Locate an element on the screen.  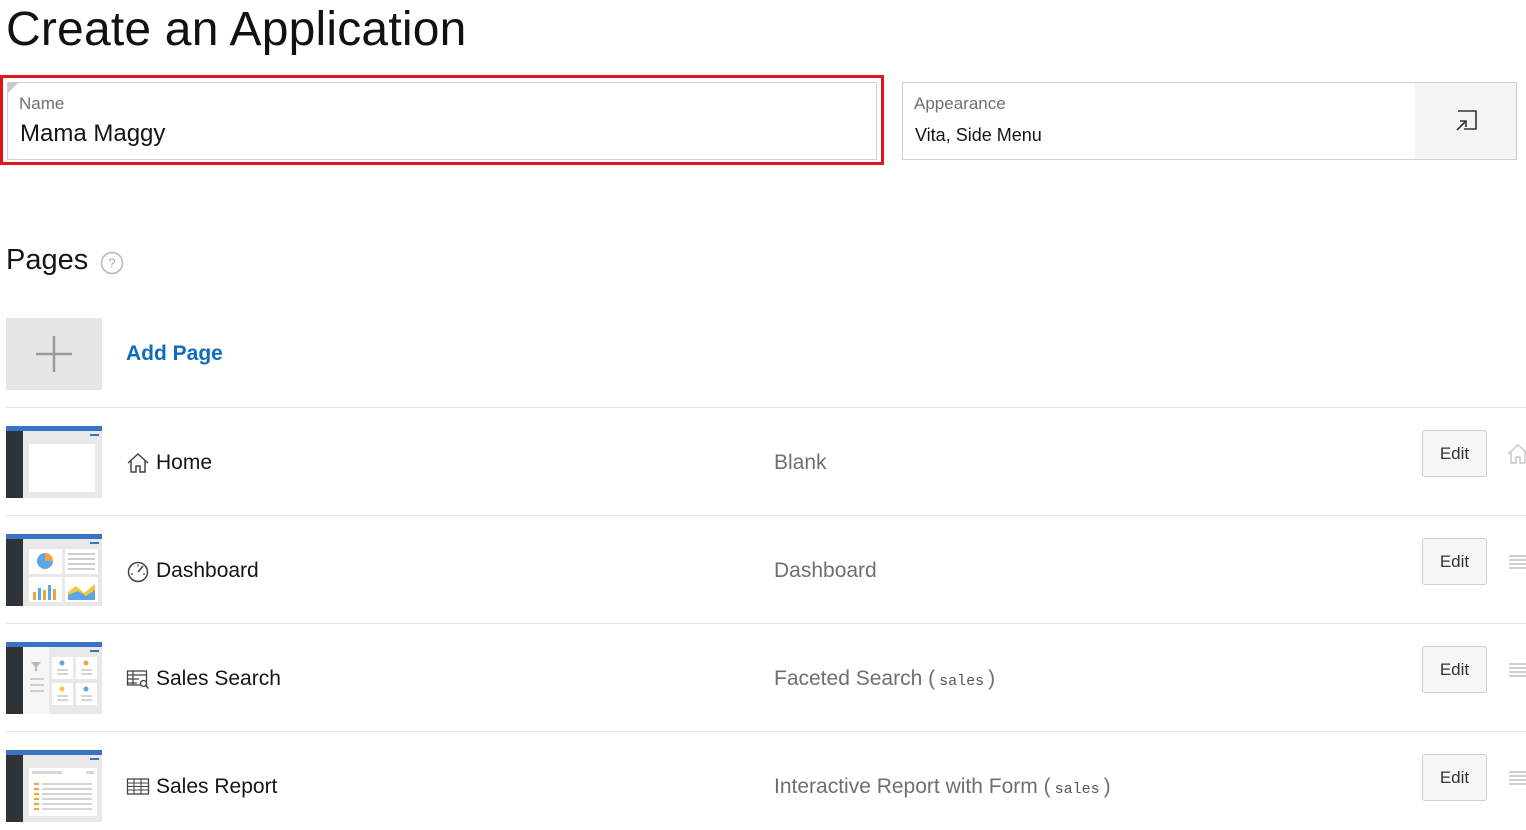
name-input is located at coordinates (440, 134).